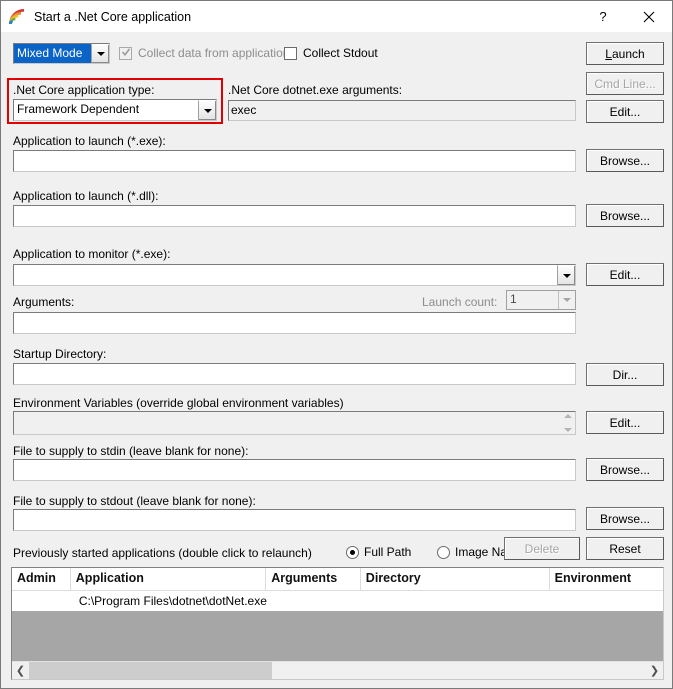 This screenshot has width=673, height=689. I want to click on app-type-label: .Net Core application type:, so click(84, 90).